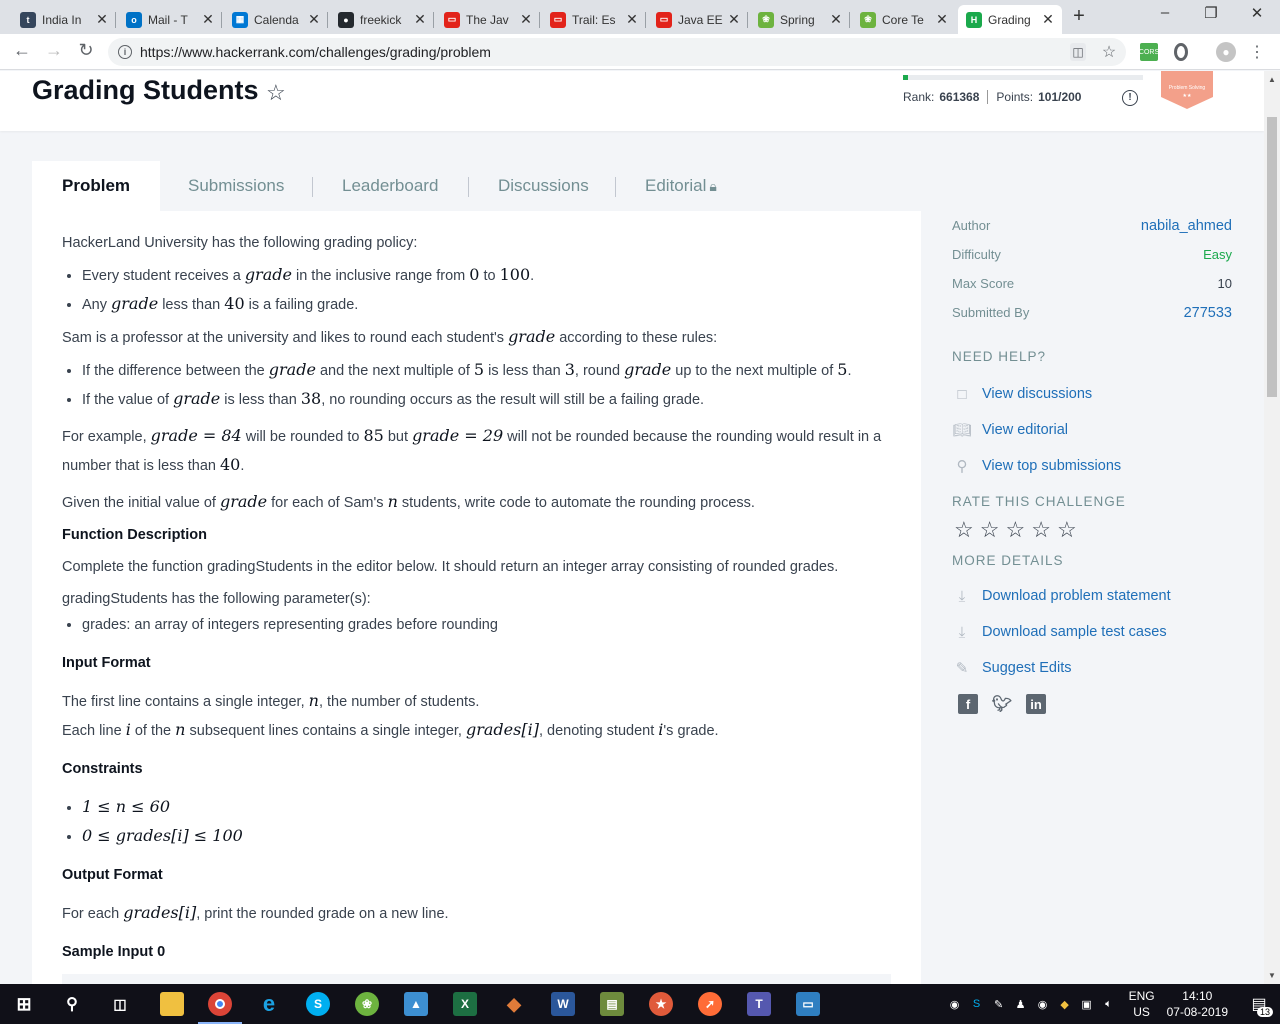 This screenshot has height=1024, width=1280. Describe the element at coordinates (1187, 90) in the screenshot. I see `problem-solving-badge: Problem Solving ★★` at that location.